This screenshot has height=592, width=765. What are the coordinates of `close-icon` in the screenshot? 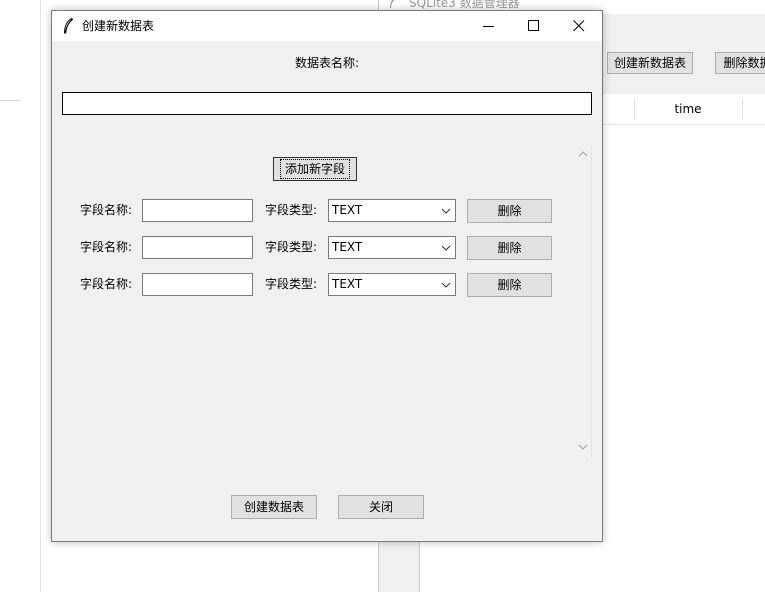 It's located at (579, 26).